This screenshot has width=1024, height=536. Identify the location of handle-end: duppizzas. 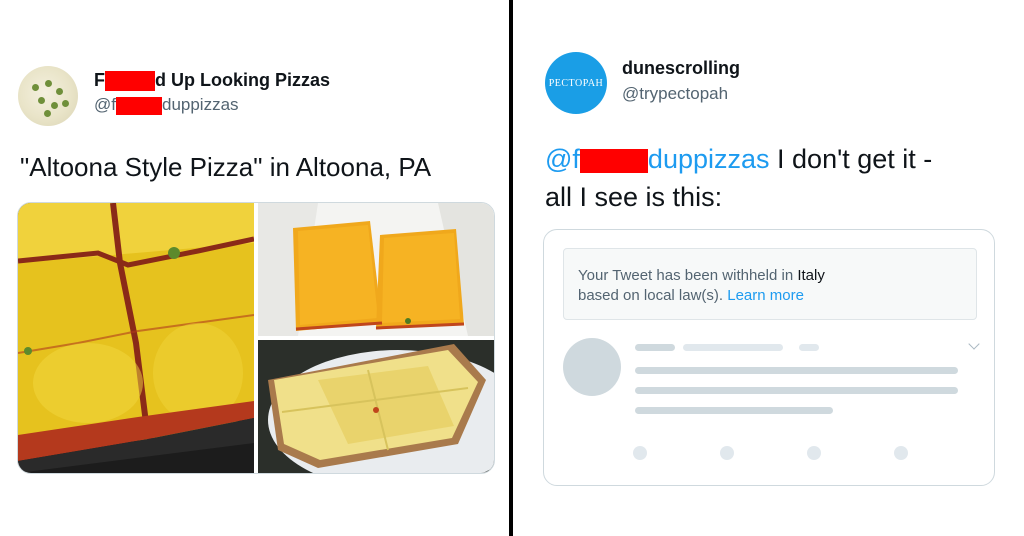
(200, 104).